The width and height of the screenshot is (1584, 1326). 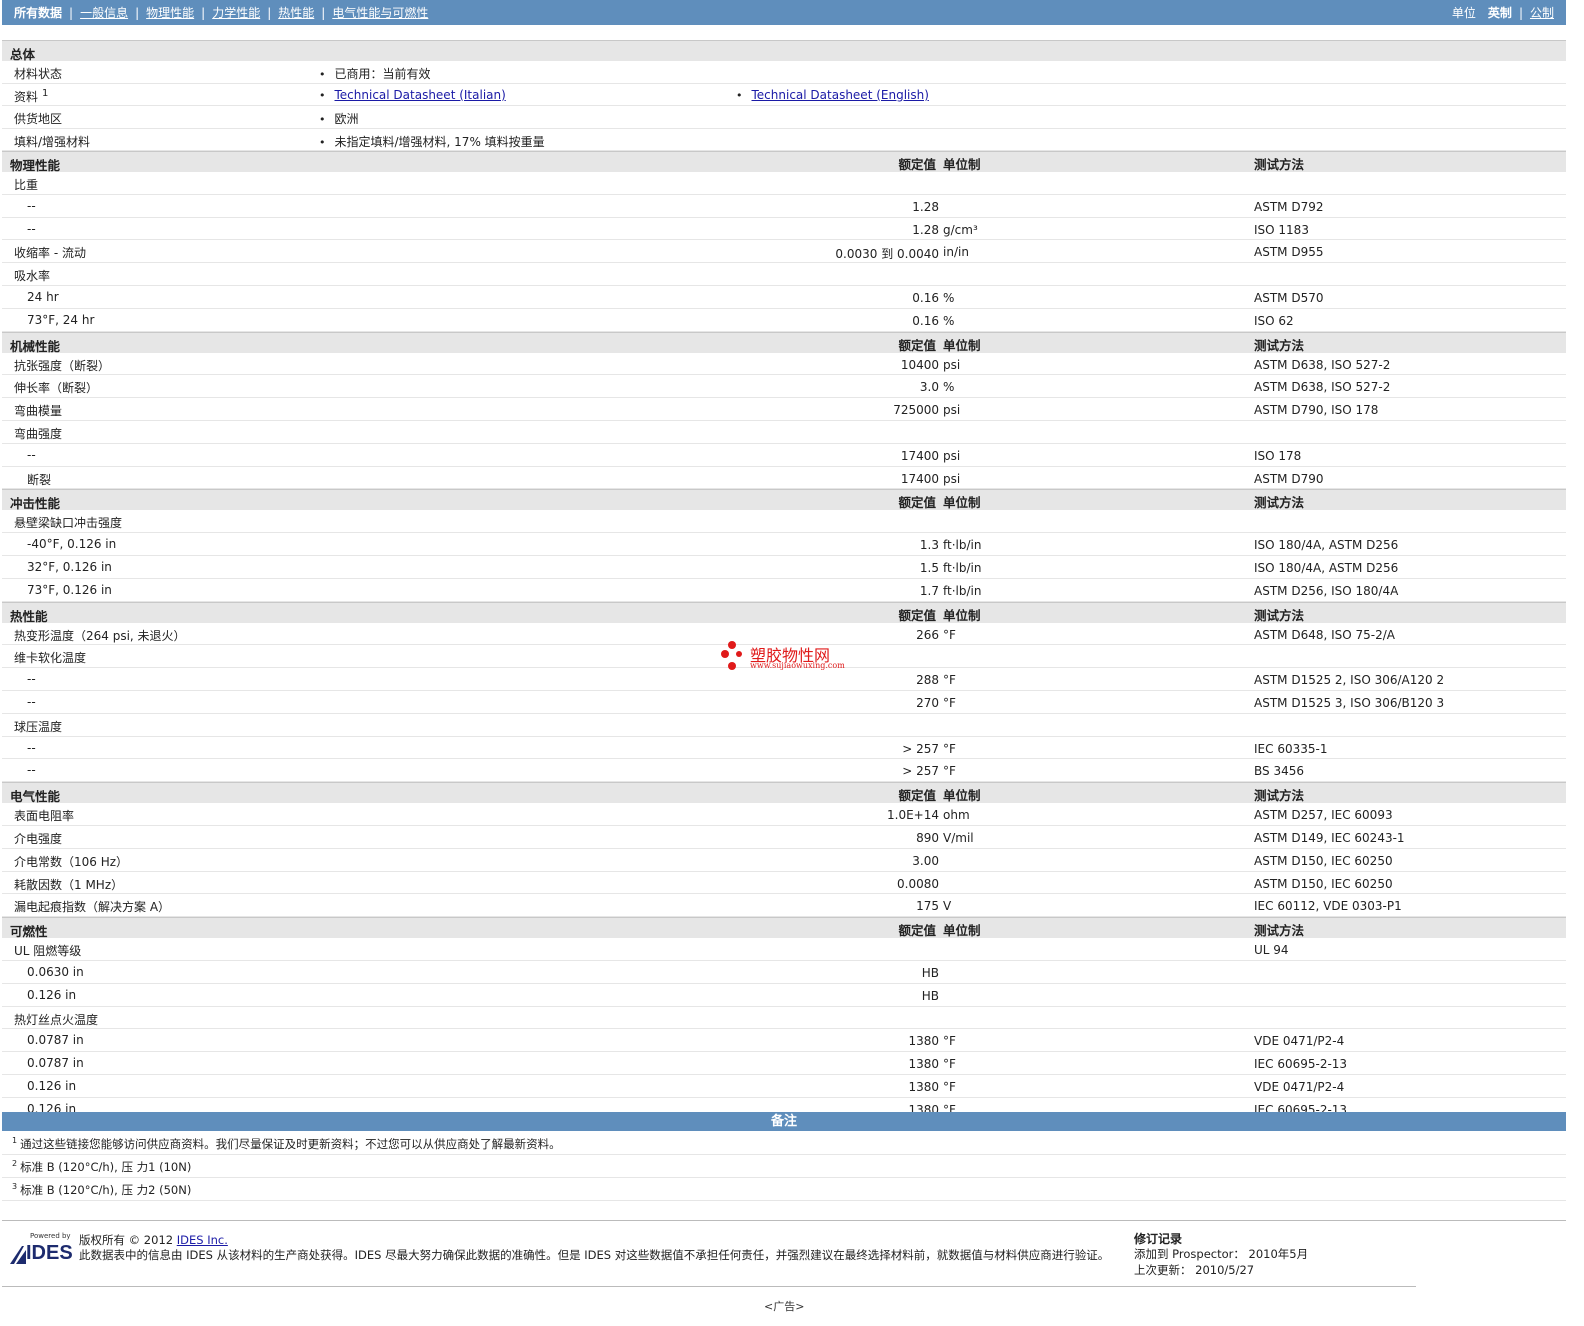 I want to click on property-row: 伸长率（断裂） 3.0% ASTM D638, ISO 527-2, so click(x=784, y=387).